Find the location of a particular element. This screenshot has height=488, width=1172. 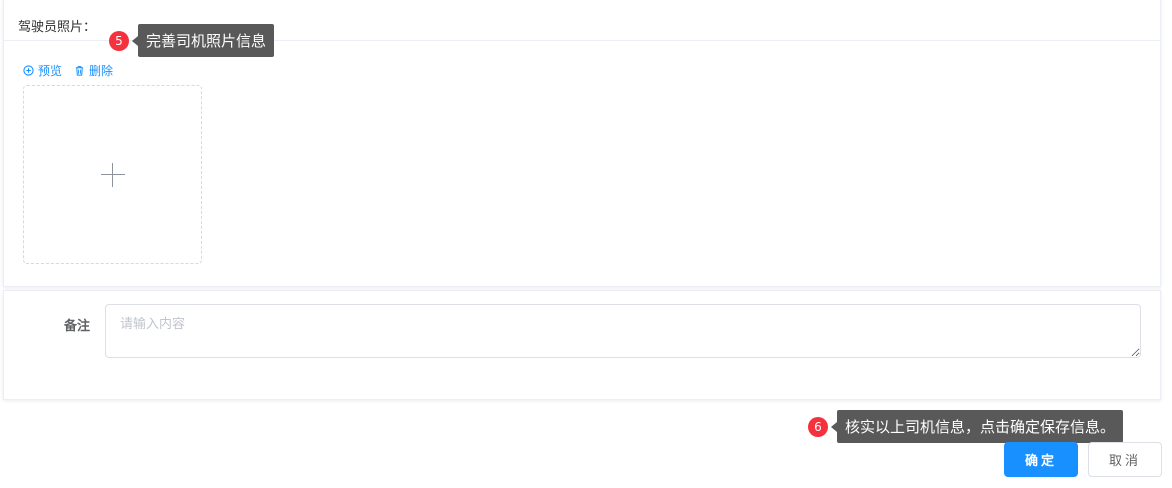

delete-button: 删除 is located at coordinates (93, 70).